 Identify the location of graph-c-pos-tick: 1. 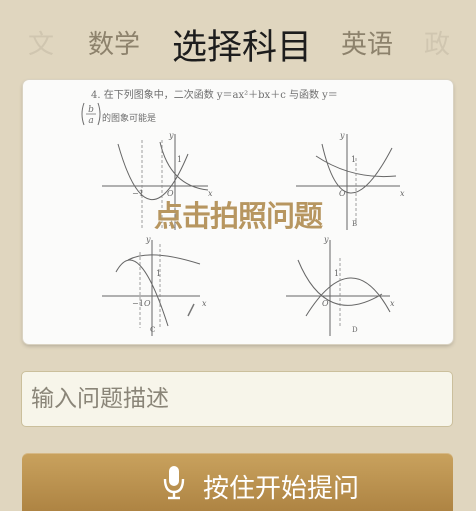
(158, 273).